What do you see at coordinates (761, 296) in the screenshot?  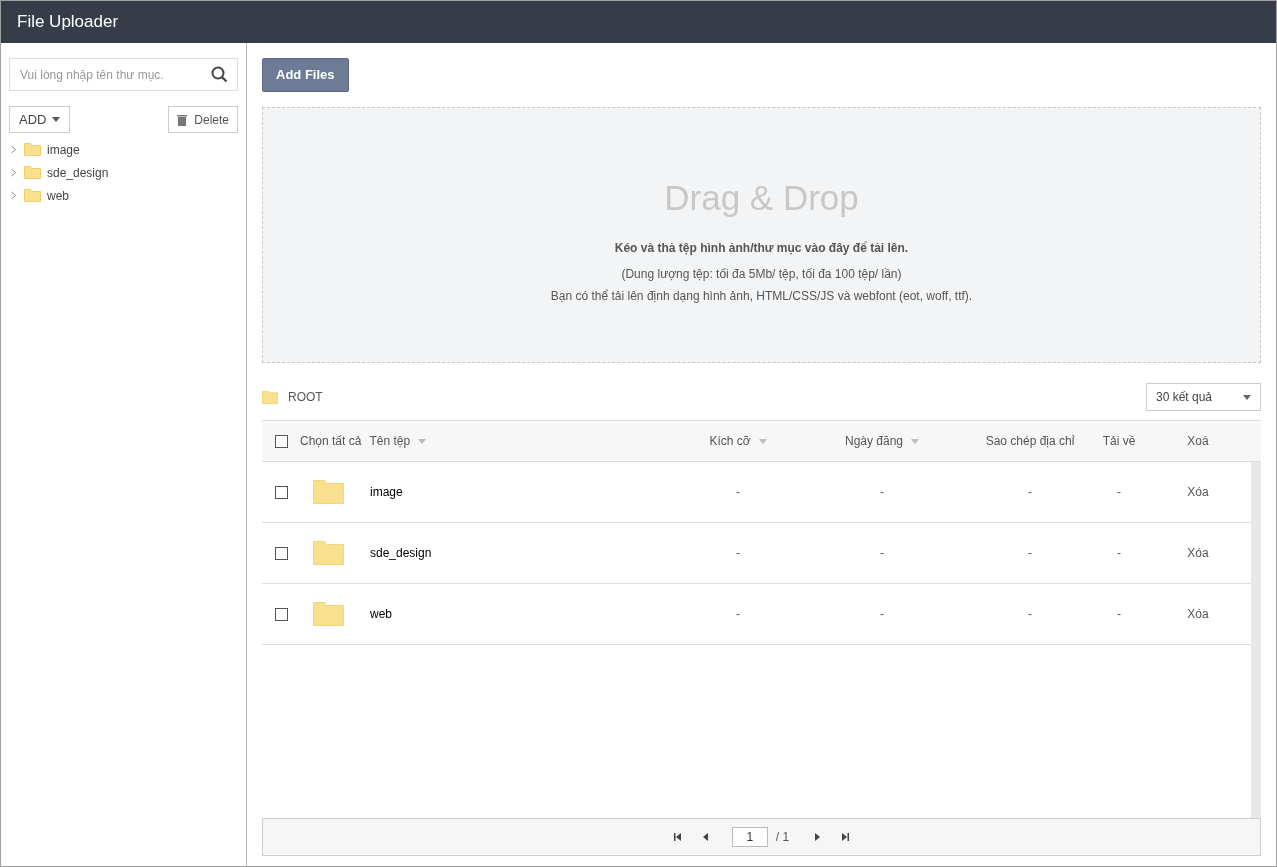 I see `formats-text: Bạn có thể tải lên định dạng hình ảnh, HTML/CSS/JS và webfont (eot, woff, ttf).` at bounding box center [761, 296].